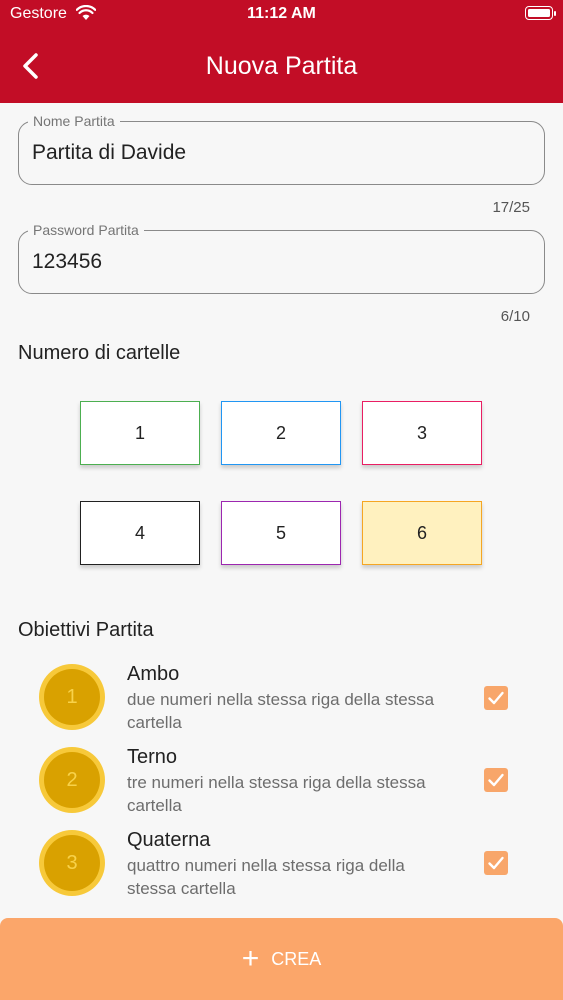  What do you see at coordinates (169, 840) in the screenshot?
I see `objective-3-title: Quaterna` at bounding box center [169, 840].